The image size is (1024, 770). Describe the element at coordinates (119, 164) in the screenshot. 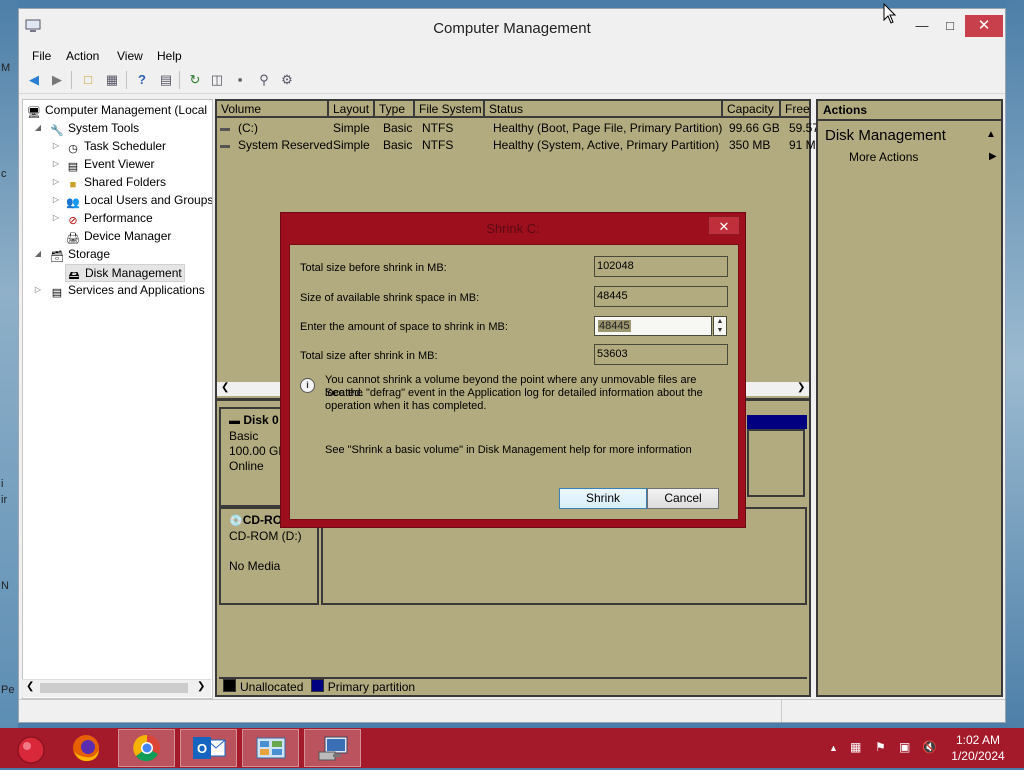

I see `tree-item-label: Event Viewer` at that location.